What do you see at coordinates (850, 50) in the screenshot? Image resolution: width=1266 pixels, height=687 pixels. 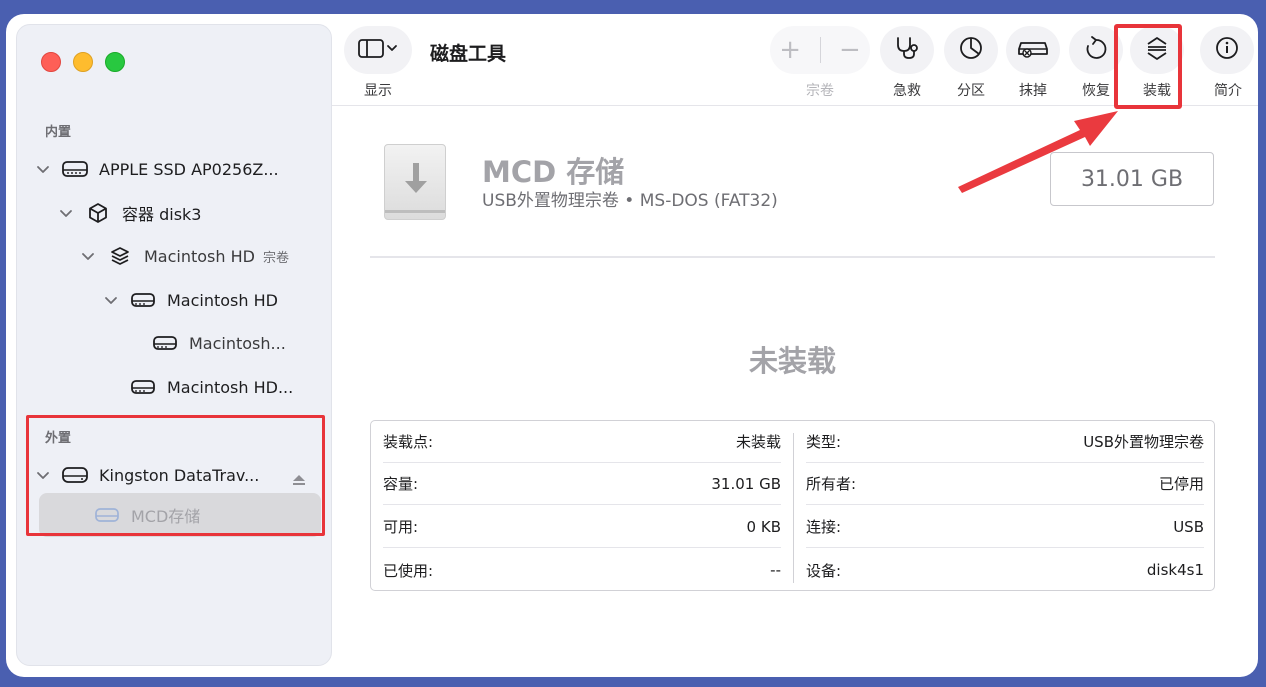 I see `remove-volume-icon: −` at bounding box center [850, 50].